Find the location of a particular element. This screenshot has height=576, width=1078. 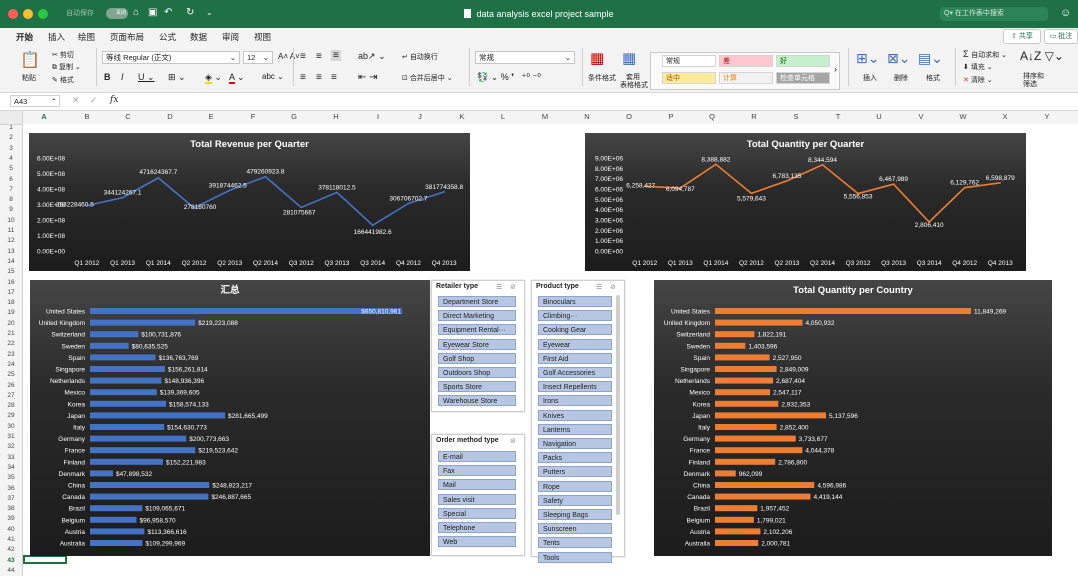

row-header: 18 is located at coordinates (11, 302).